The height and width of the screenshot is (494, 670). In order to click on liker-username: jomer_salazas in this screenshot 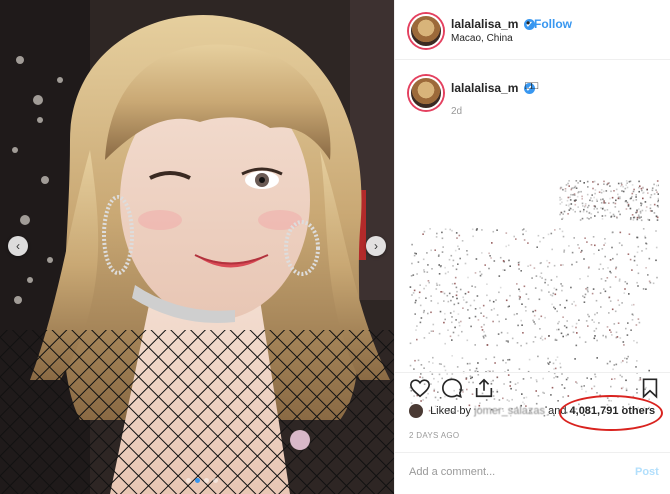, I will do `click(509, 411)`.